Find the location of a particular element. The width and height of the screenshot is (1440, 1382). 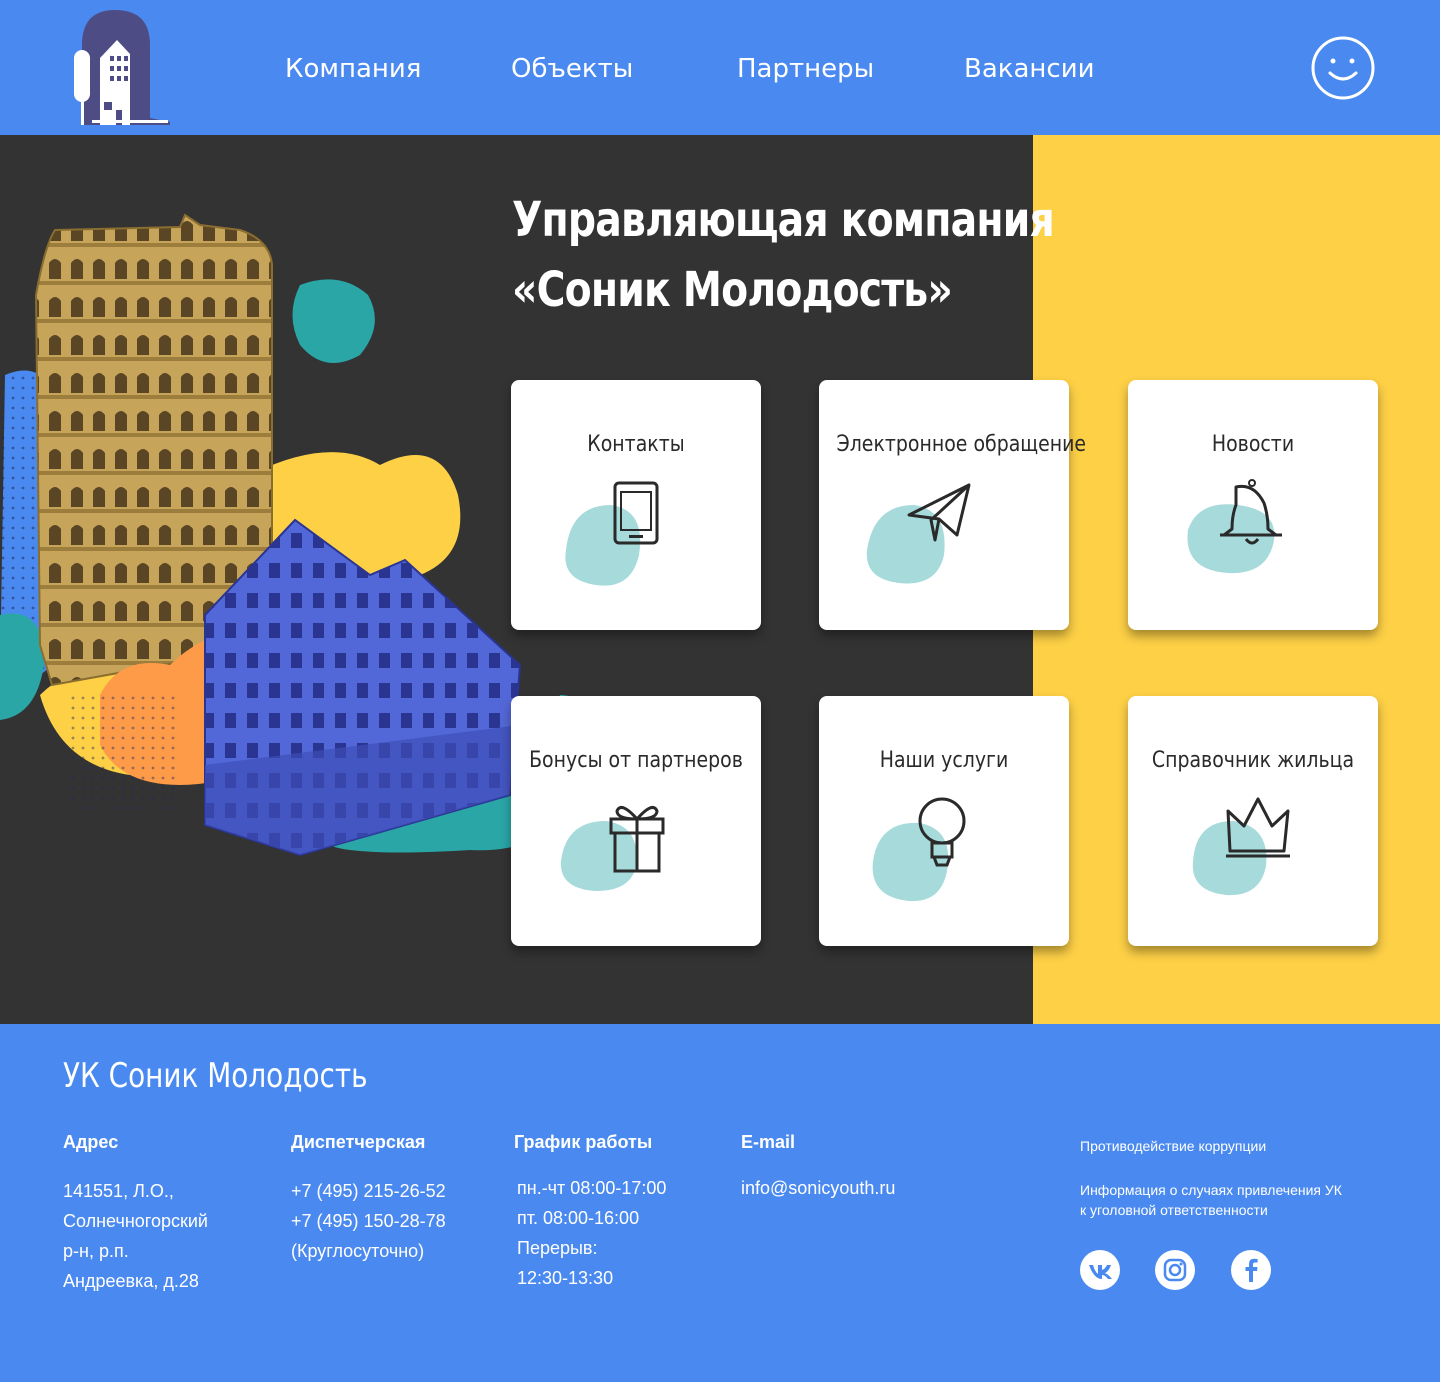

card-label: Электронное обращение is located at coordinates (961, 444).